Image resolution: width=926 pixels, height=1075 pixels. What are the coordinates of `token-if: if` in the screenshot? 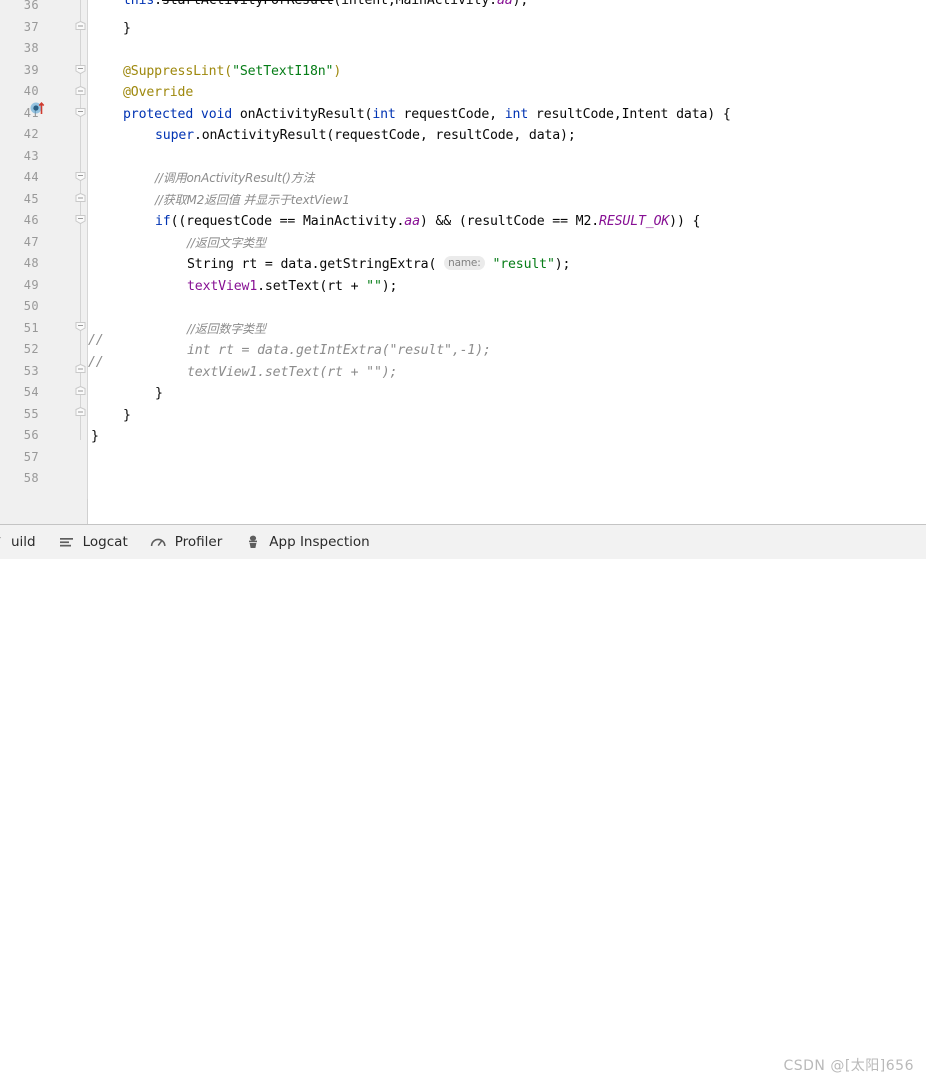 It's located at (163, 221).